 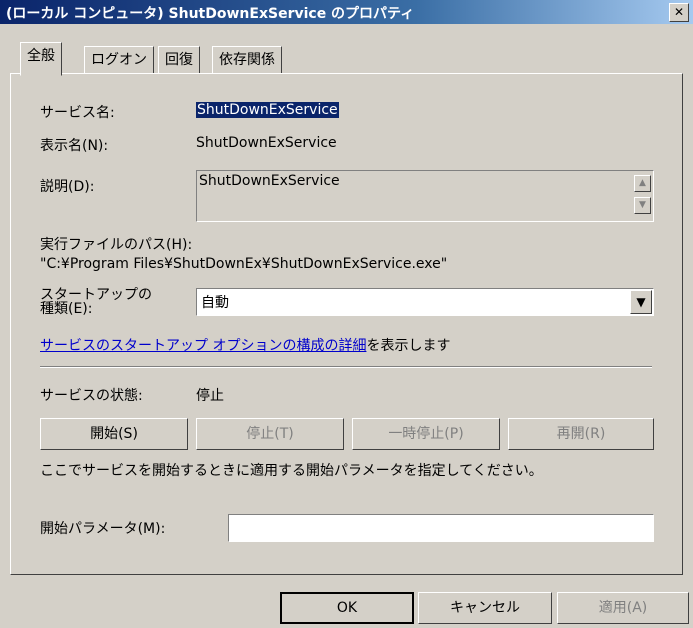 I want to click on display-name-label: 表示名(N):, so click(x=74, y=146).